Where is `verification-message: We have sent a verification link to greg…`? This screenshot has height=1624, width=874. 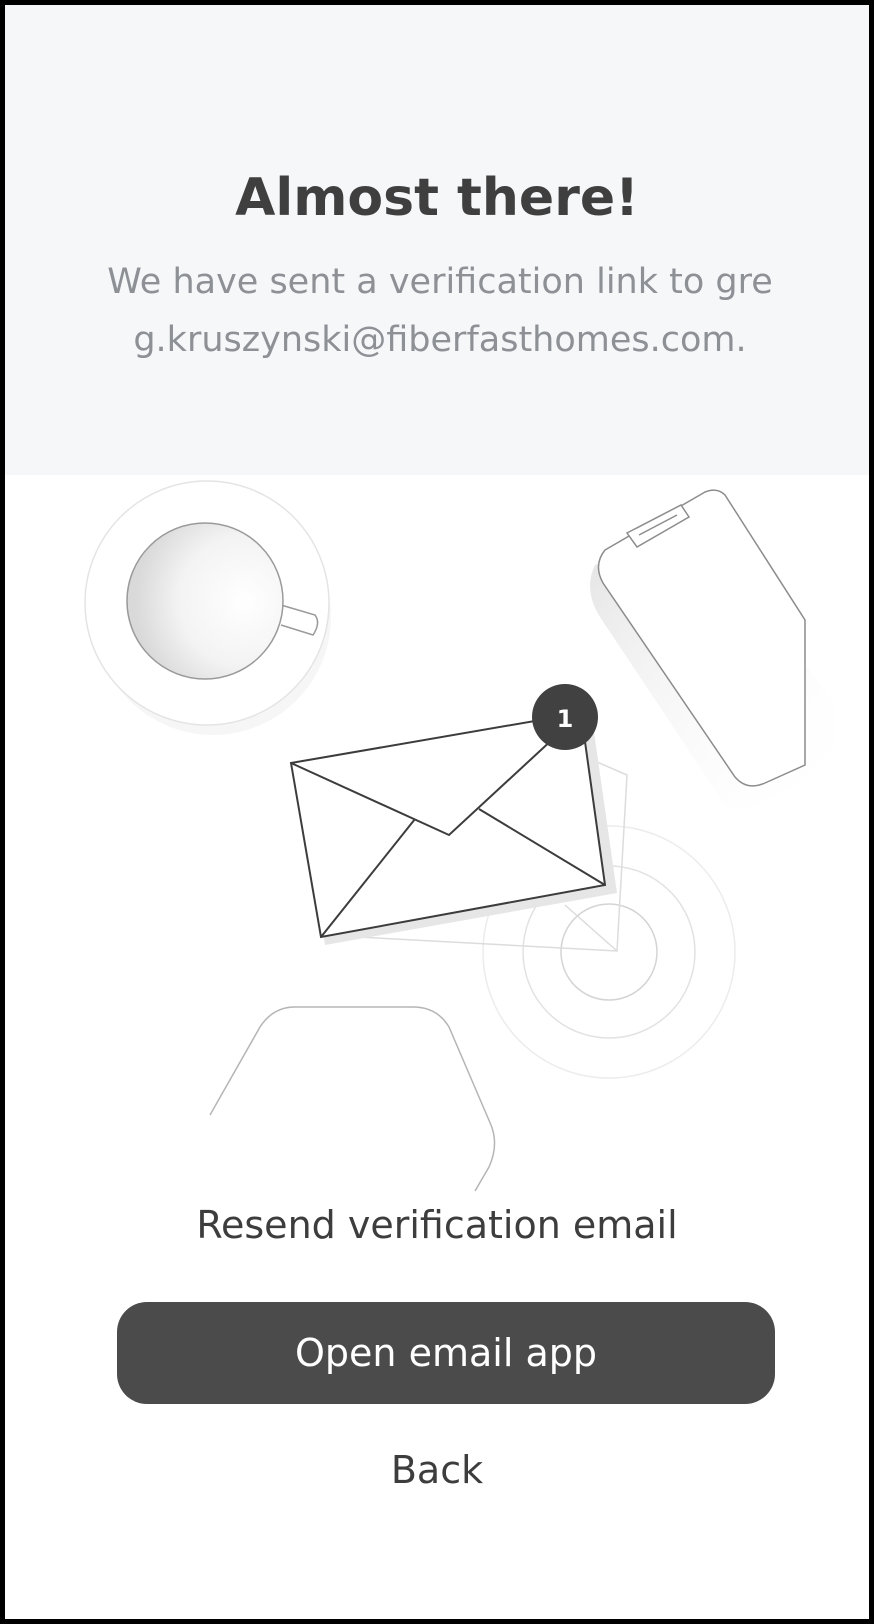 verification-message: We have sent a verification link to greg… is located at coordinates (440, 311).